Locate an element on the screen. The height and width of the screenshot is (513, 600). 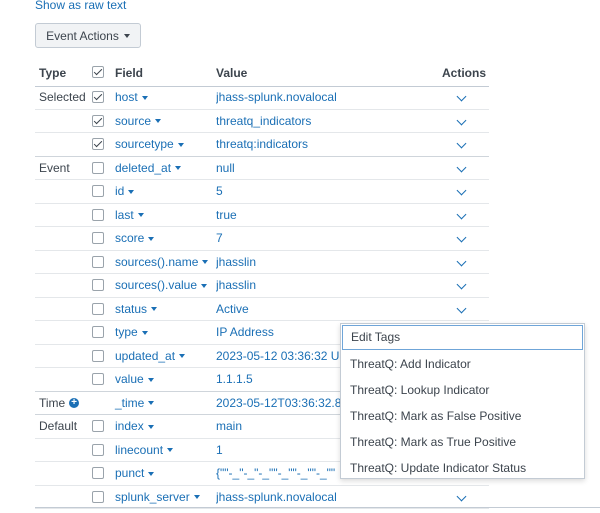
field-name-dropdown: sourcetype is located at coordinates (149, 144).